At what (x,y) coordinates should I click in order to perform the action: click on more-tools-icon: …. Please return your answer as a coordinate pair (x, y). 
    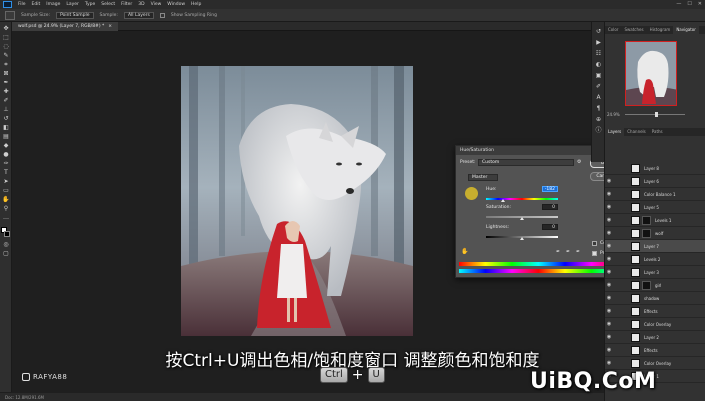
    Looking at the image, I should click on (6, 218).